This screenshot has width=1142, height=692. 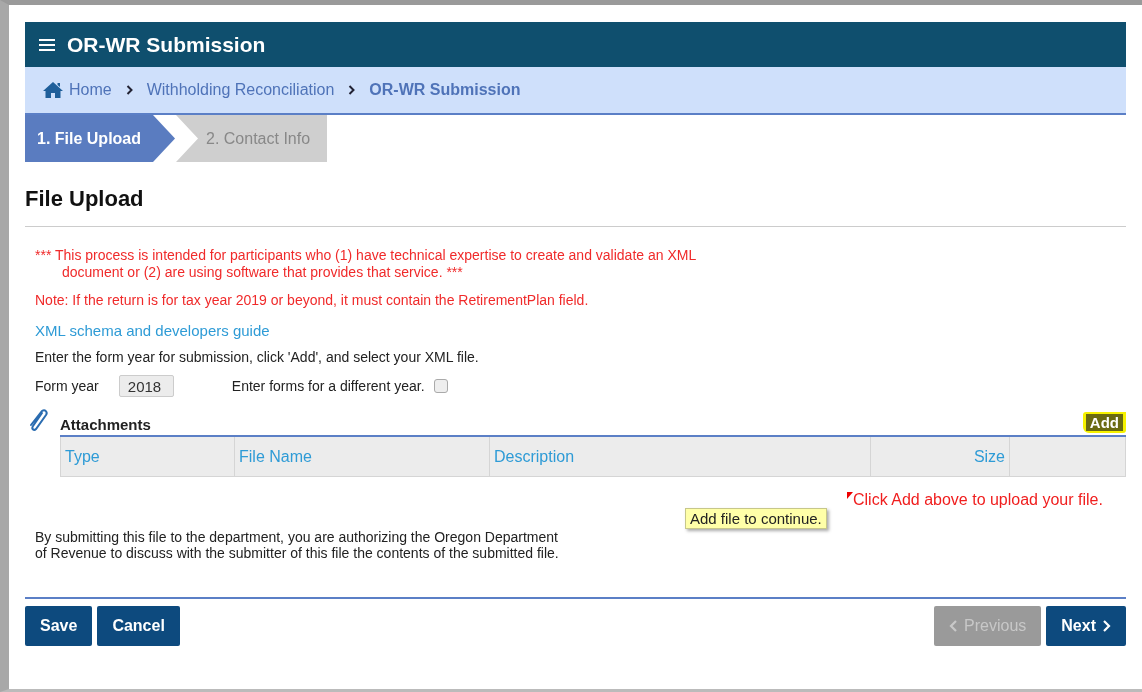 I want to click on add-button: Add, so click(x=1104, y=422).